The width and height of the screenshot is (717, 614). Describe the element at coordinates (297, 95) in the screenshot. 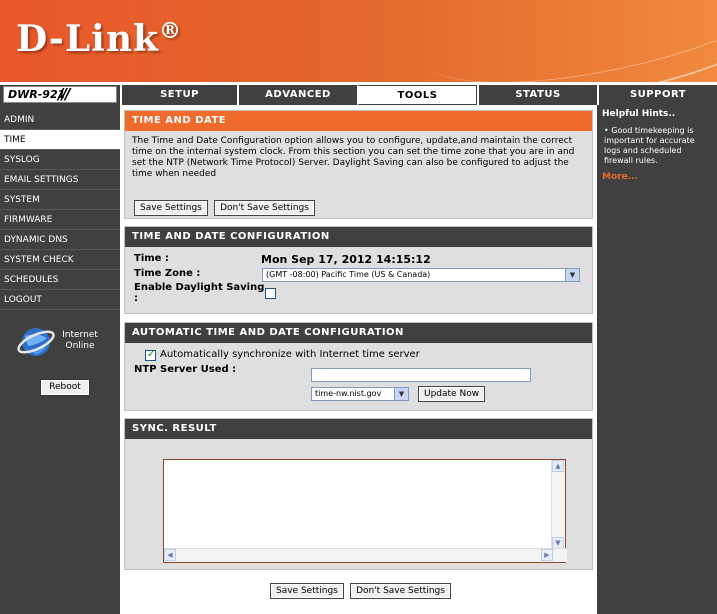

I see `tab-advanced: ADVANCED` at that location.